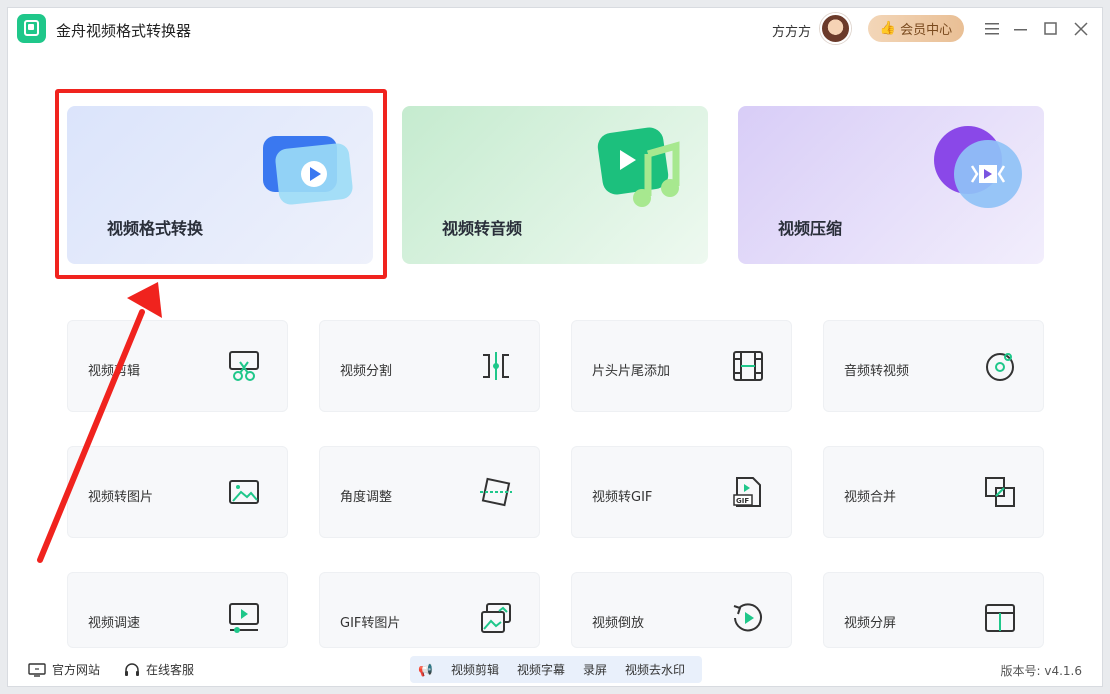 This screenshot has height=694, width=1110. Describe the element at coordinates (177, 610) in the screenshot. I see `tool-video-speed: 视频调速` at that location.